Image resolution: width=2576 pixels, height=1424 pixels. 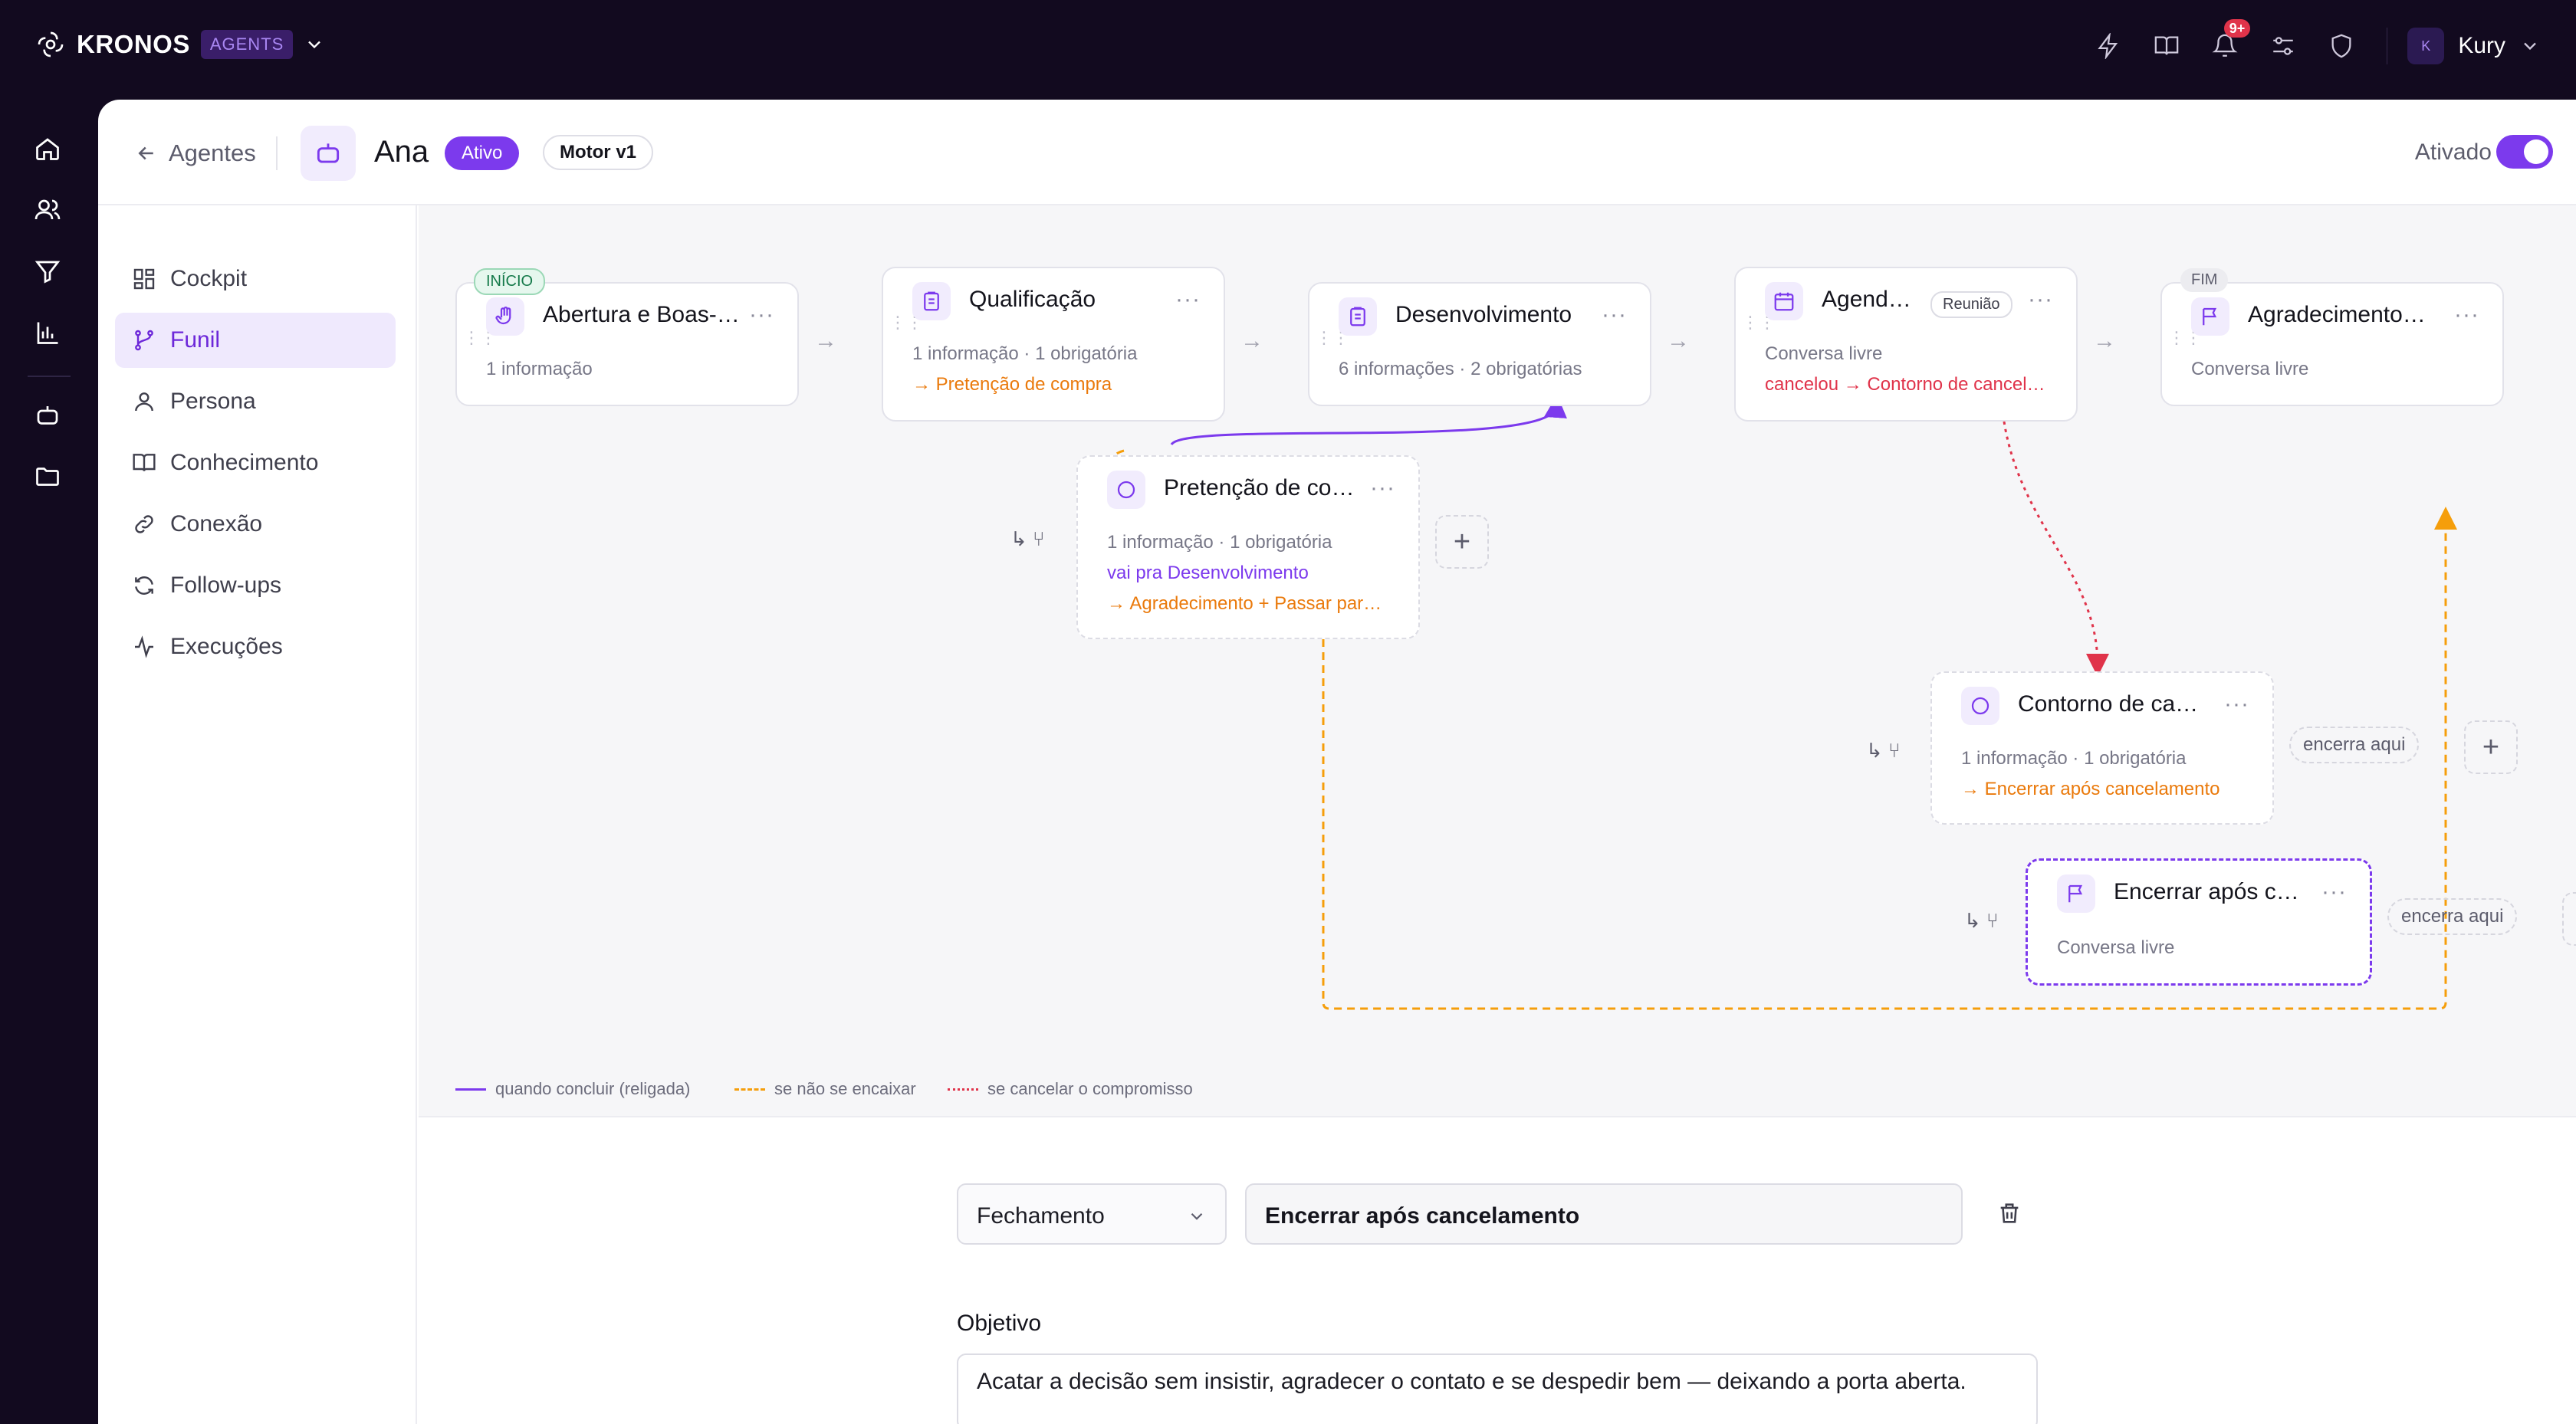 I want to click on calendar-icon, so click(x=1784, y=301).